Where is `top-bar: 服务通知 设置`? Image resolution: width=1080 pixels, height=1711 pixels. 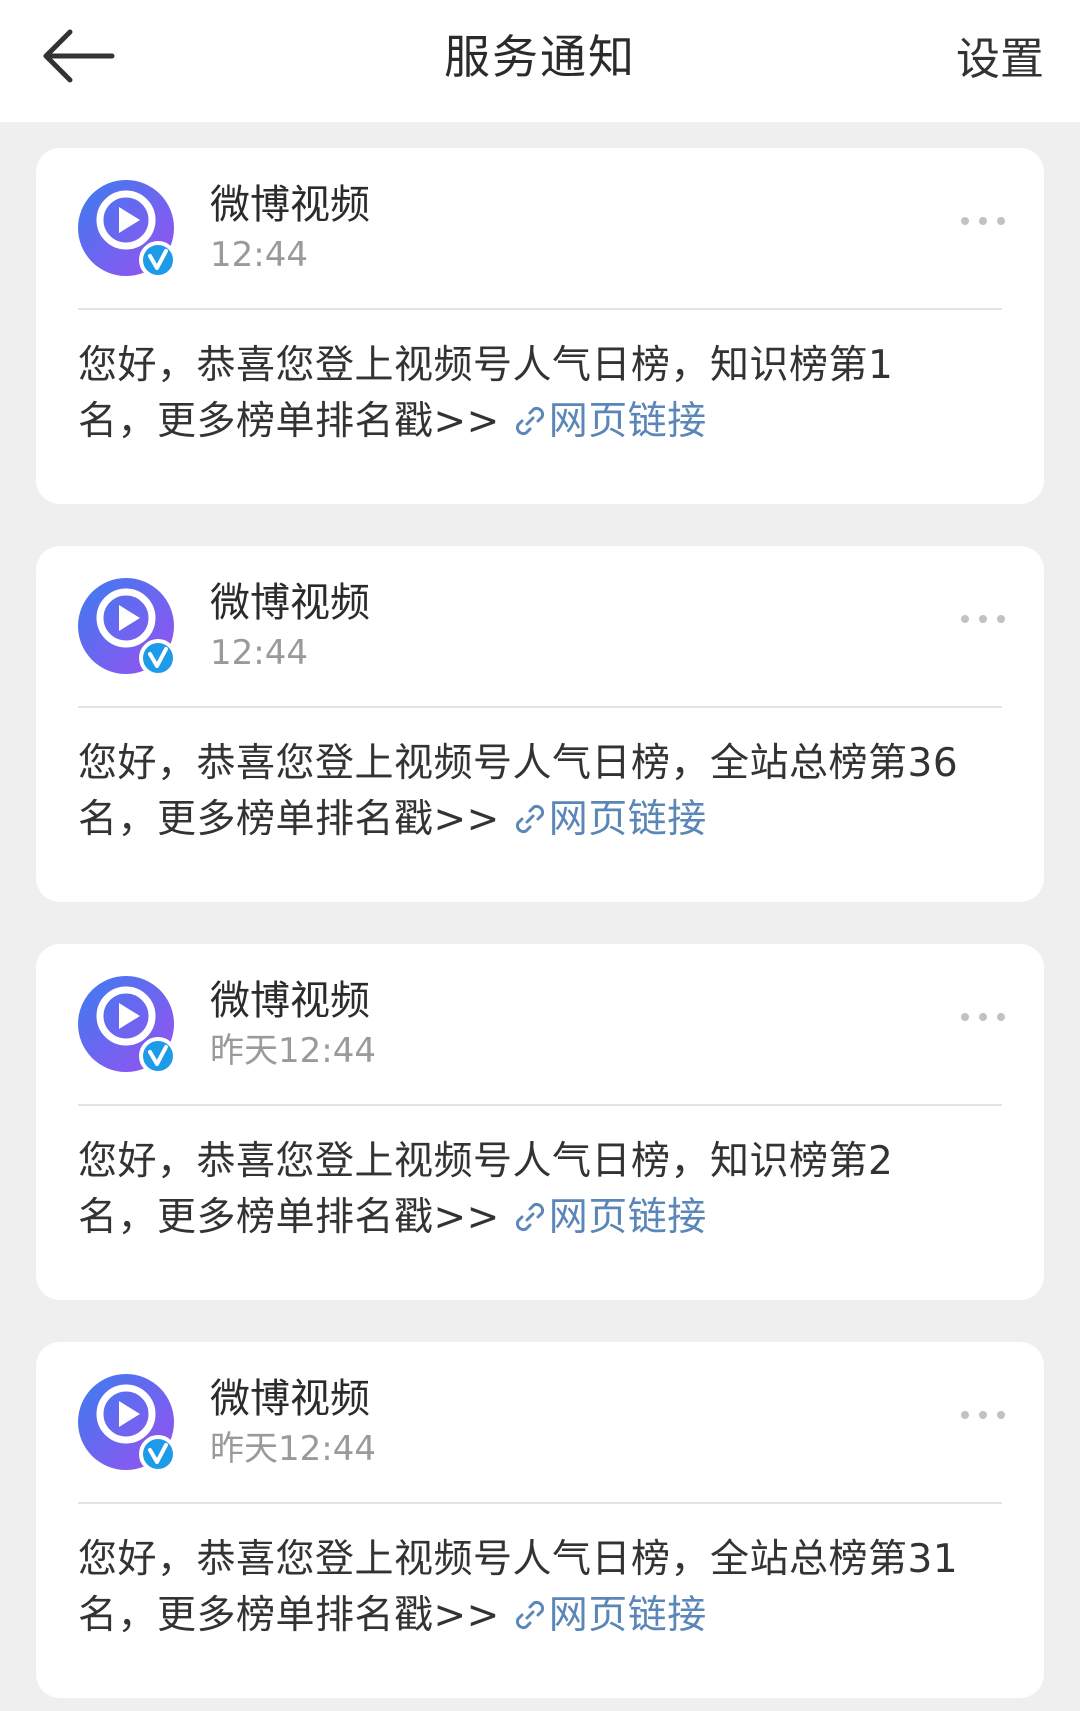
top-bar: 服务通知 设置 is located at coordinates (540, 61).